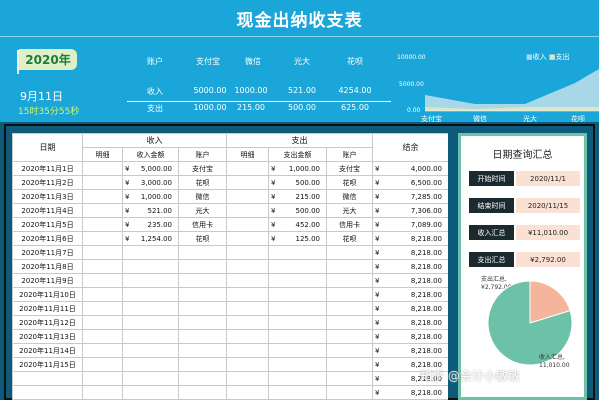 The height and width of the screenshot is (400, 599). Describe the element at coordinates (47, 308) in the screenshot. I see `row-date: 2020年11月11日` at that location.